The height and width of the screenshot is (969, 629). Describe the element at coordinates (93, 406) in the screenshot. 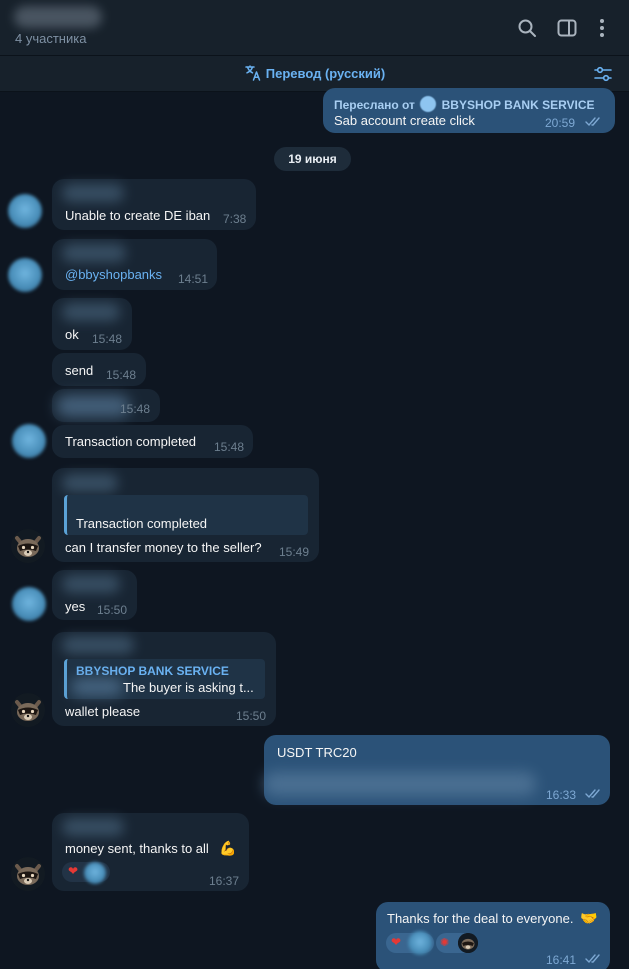

I see `message-content-redacted` at that location.